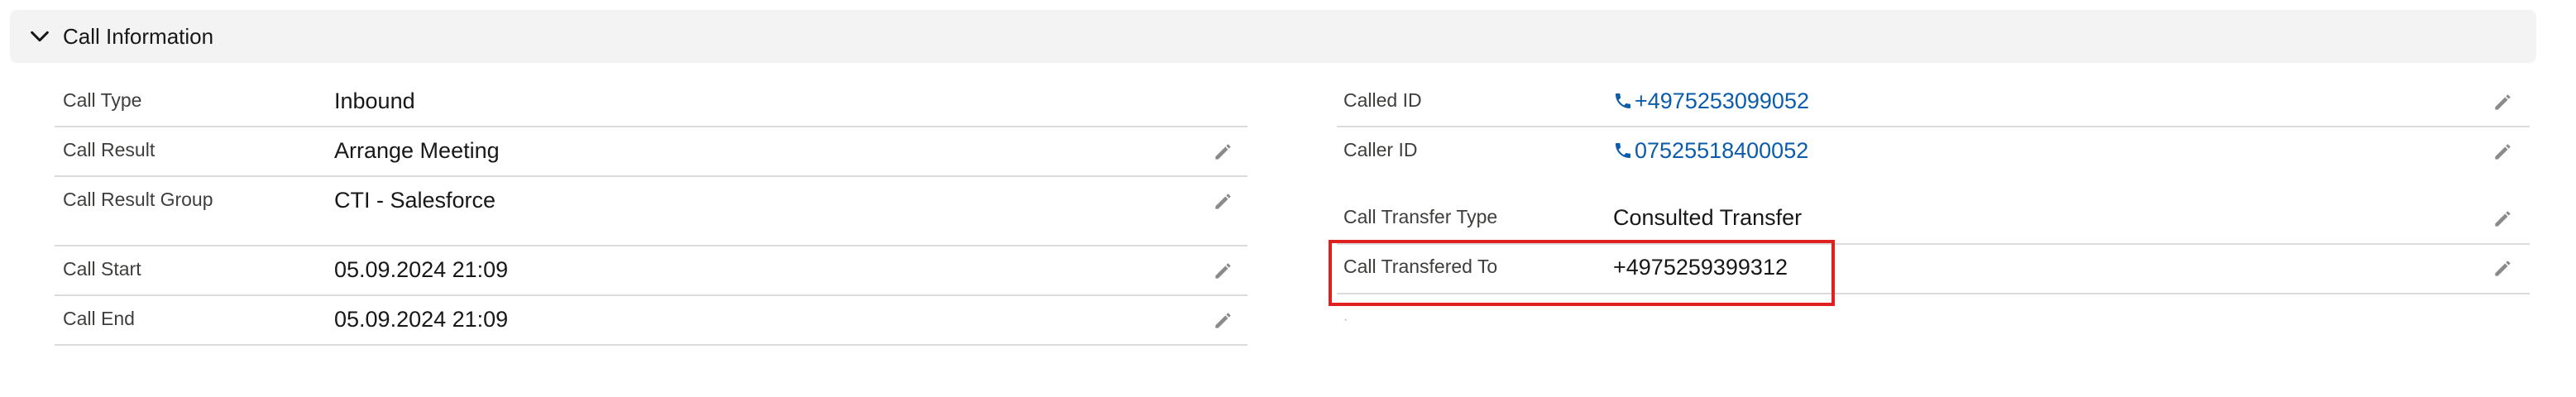 This screenshot has height=397, width=2576. Describe the element at coordinates (138, 199) in the screenshot. I see `field-label: Call Result Group` at that location.